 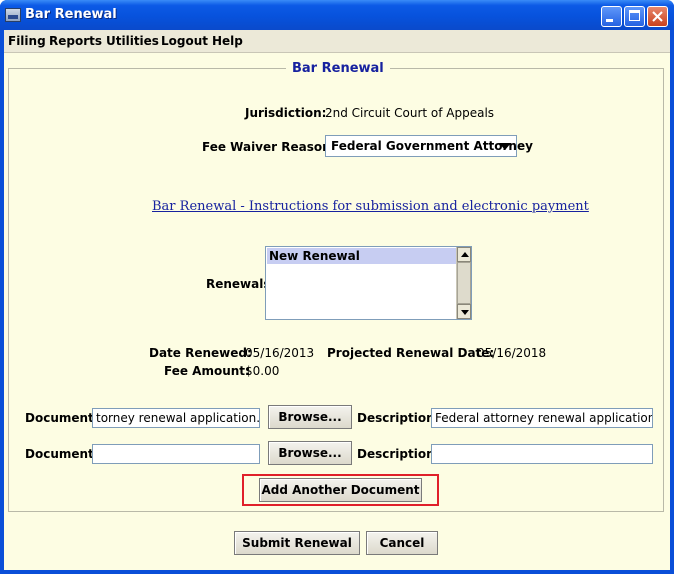 I want to click on renewals-label: Renewals, so click(x=238, y=284).